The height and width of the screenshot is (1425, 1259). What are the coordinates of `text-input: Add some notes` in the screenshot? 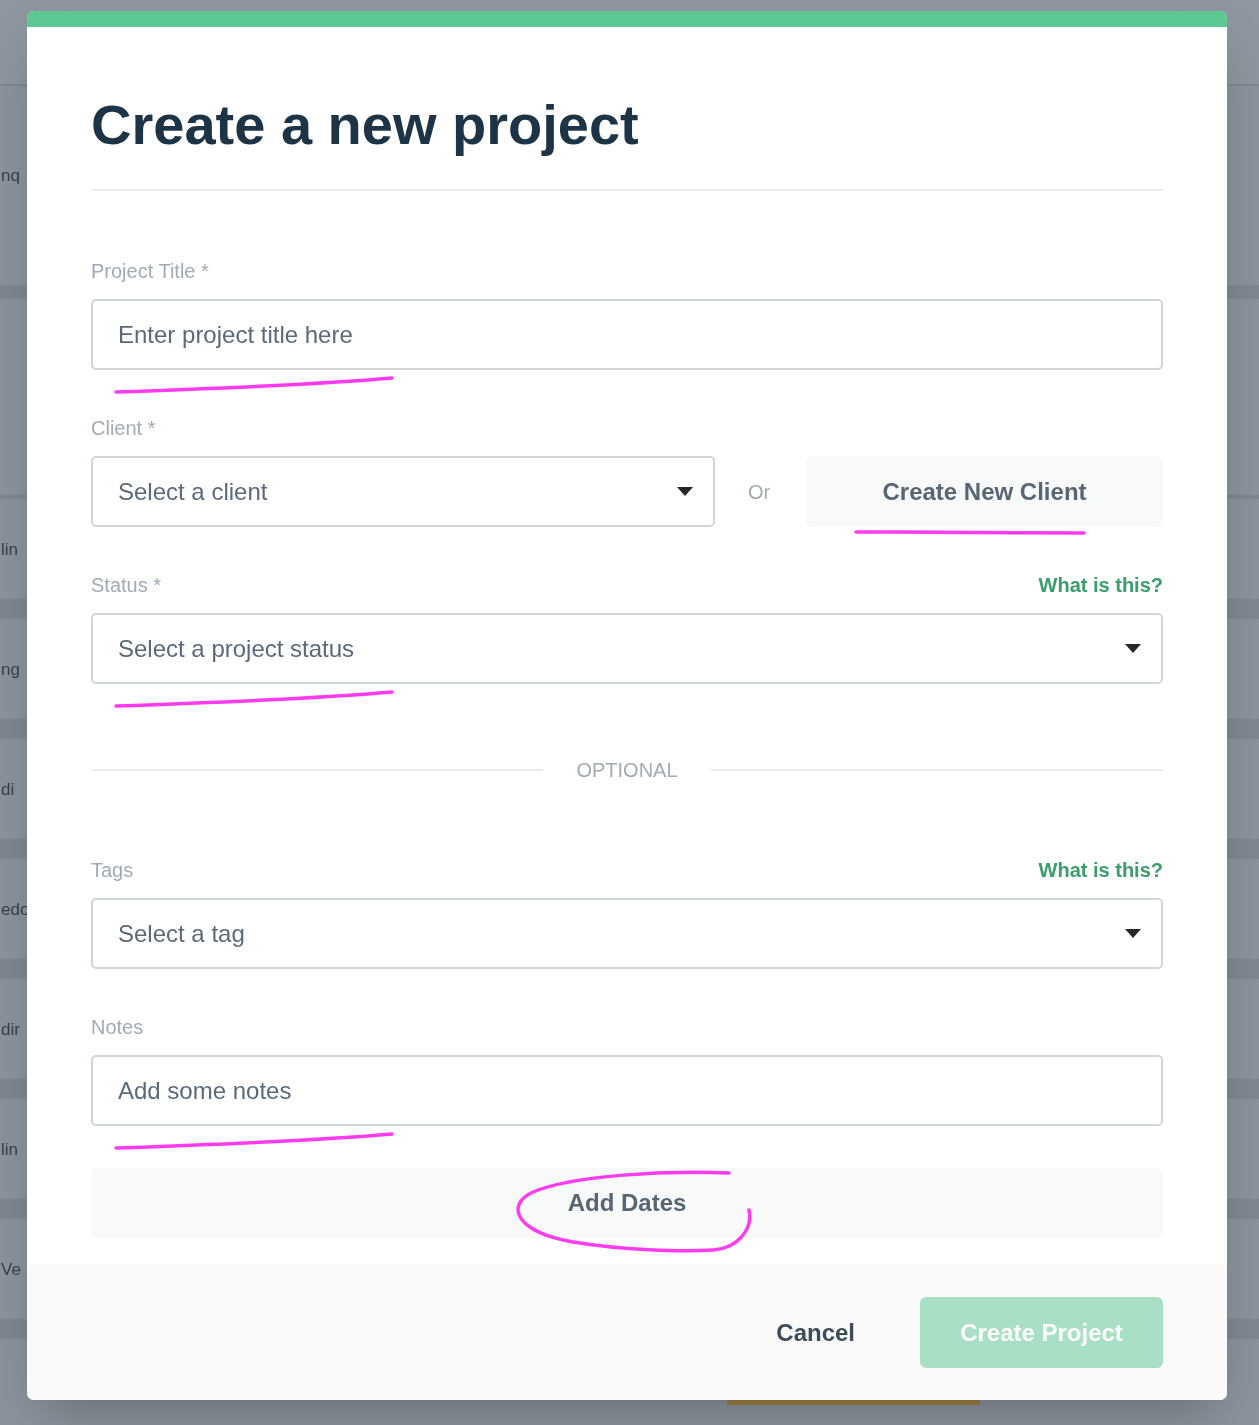 It's located at (627, 1090).